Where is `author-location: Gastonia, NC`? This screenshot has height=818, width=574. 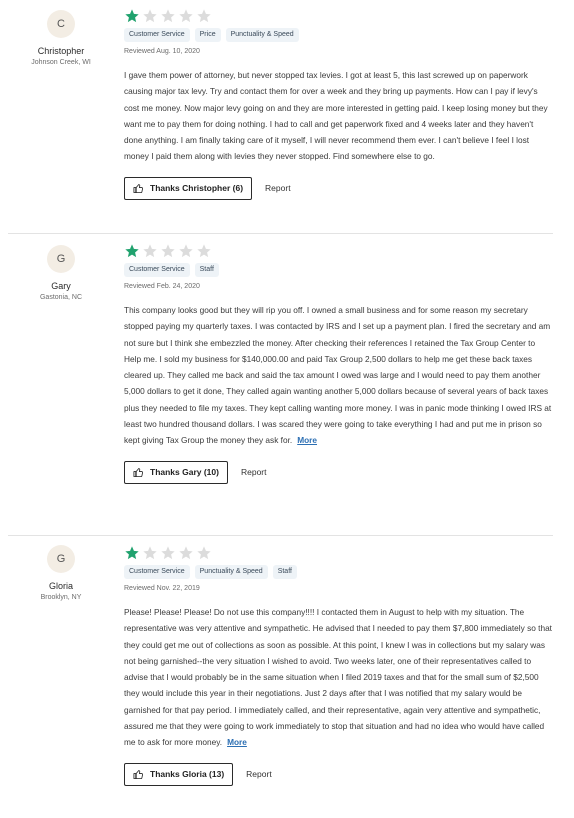
author-location: Gastonia, NC is located at coordinates (61, 297).